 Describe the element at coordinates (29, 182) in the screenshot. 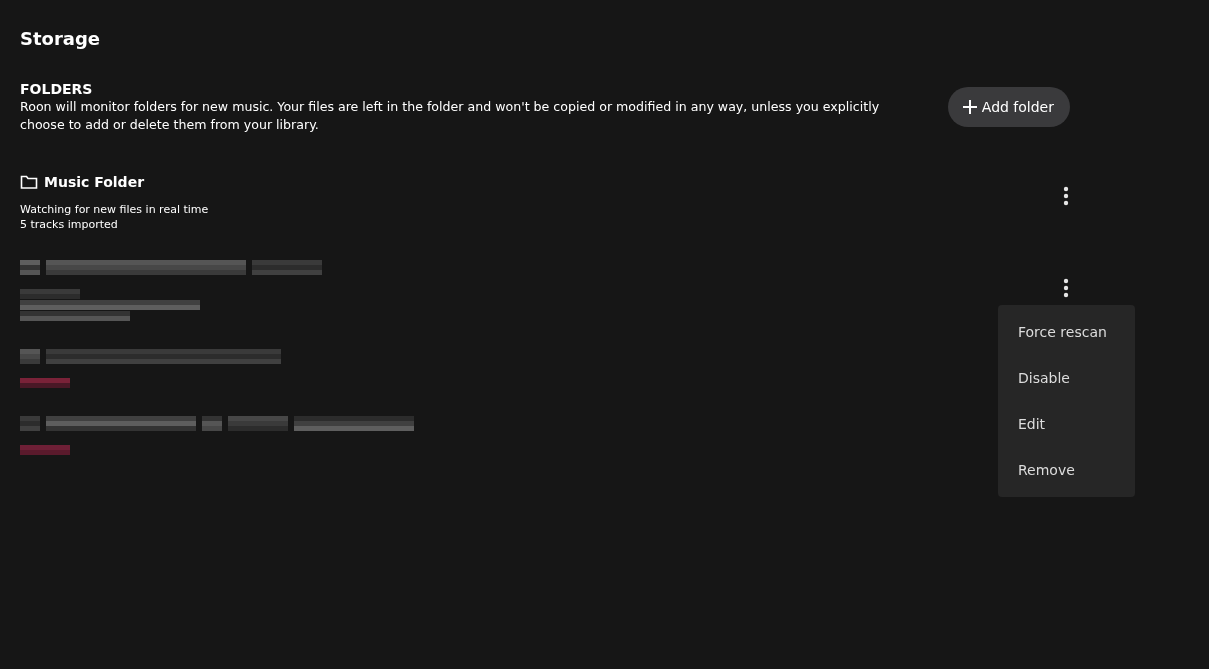

I see `folder-icon` at that location.